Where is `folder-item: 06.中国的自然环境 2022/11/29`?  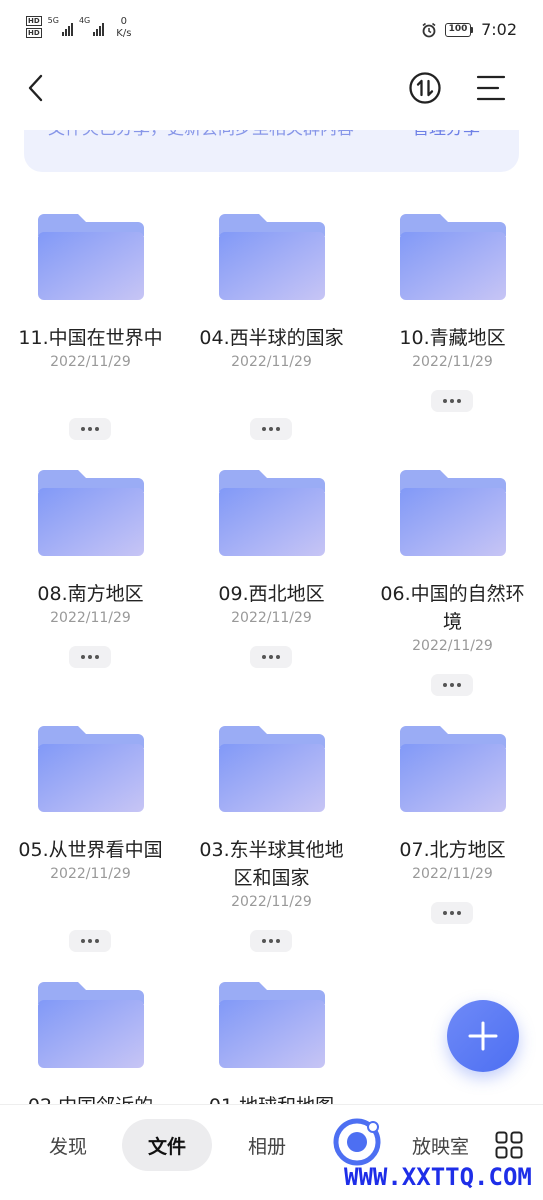 folder-item: 06.中国的自然环境 2022/11/29 is located at coordinates (452, 584).